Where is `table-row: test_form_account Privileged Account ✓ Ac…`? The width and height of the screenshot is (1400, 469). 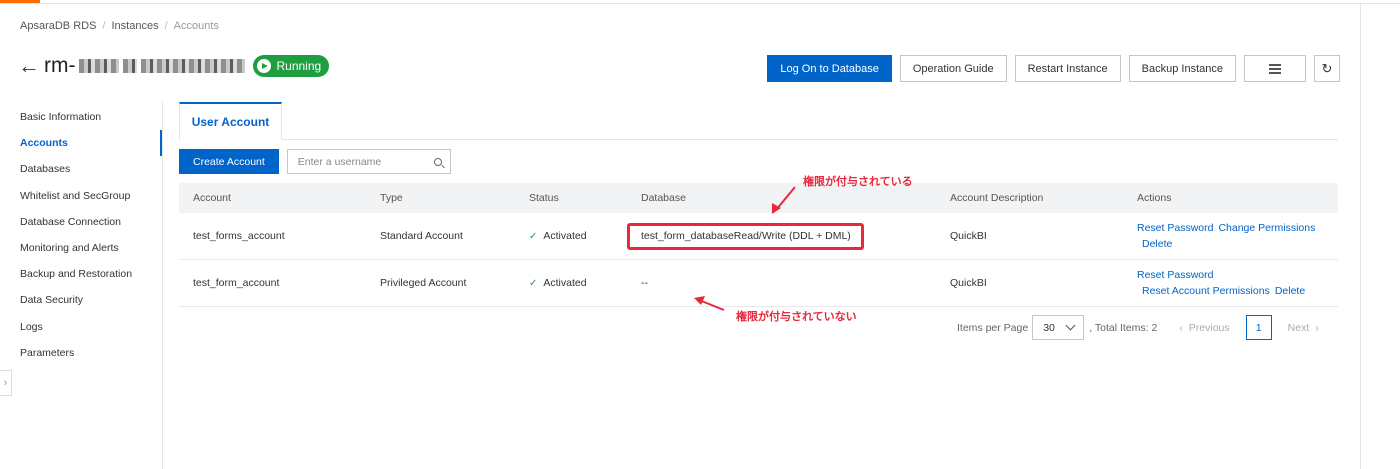 table-row: test_form_account Privileged Account ✓ Ac… is located at coordinates (758, 283).